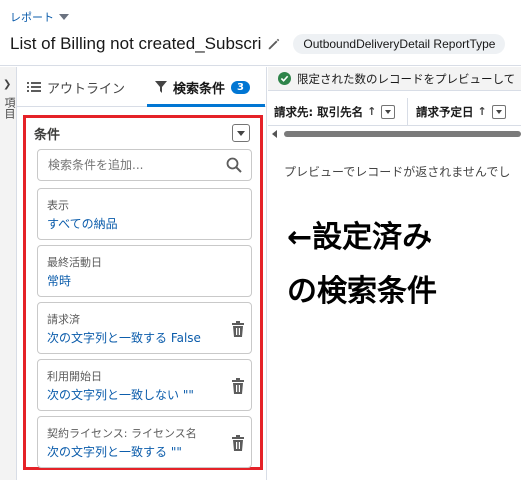 This screenshot has width=521, height=480. What do you see at coordinates (128, 165) in the screenshot?
I see `filter-search-input` at bounding box center [128, 165].